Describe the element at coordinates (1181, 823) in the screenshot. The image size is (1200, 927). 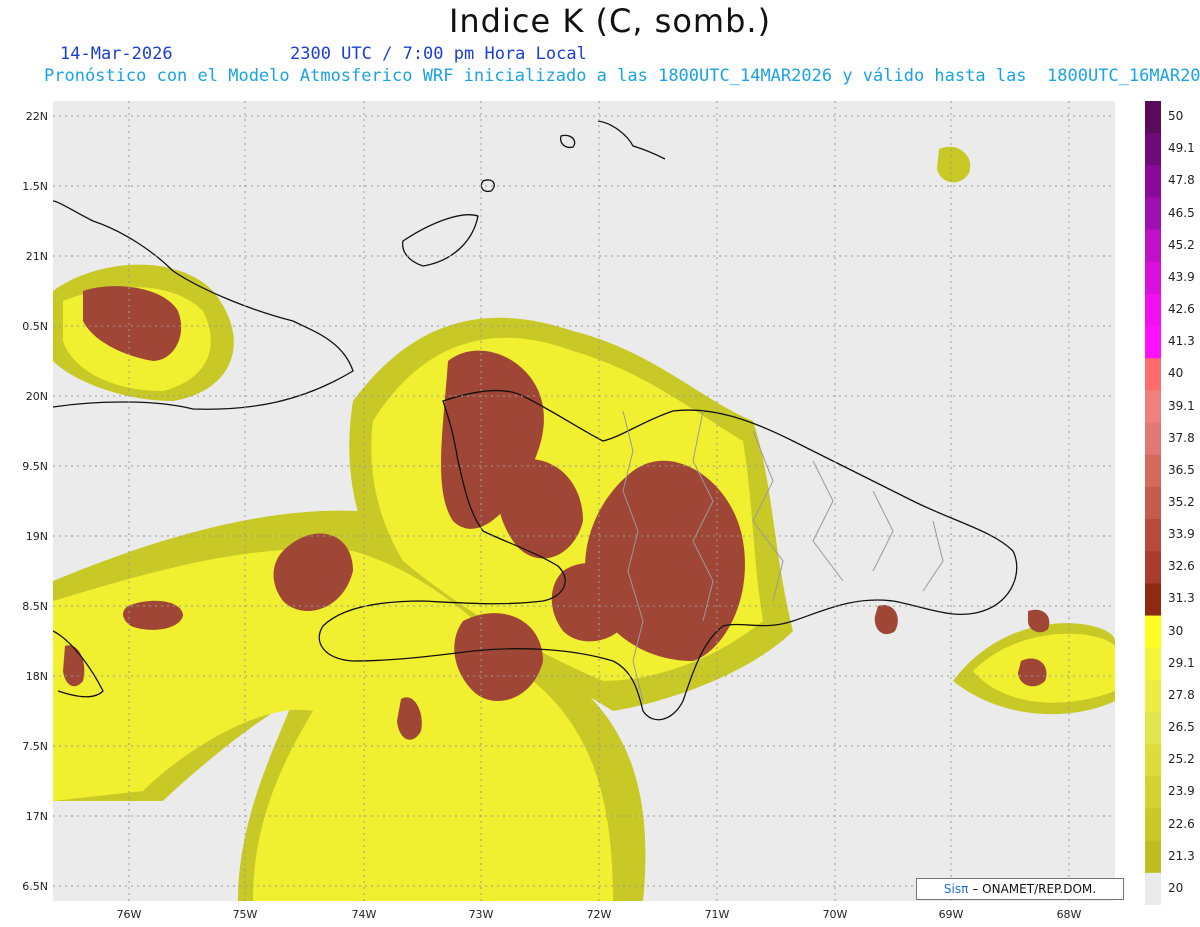
I see `colorbar-label: 22.6` at that location.